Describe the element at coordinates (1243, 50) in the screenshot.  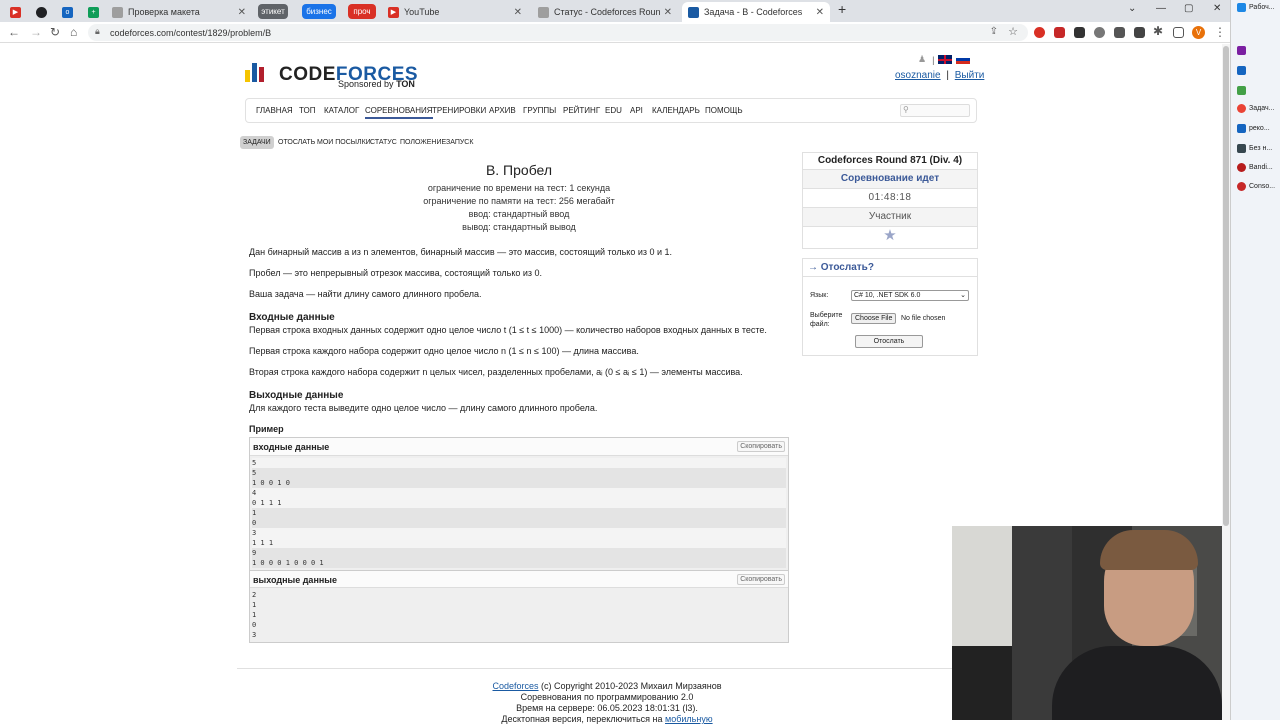
I see `taskbar-item-onenote` at that location.